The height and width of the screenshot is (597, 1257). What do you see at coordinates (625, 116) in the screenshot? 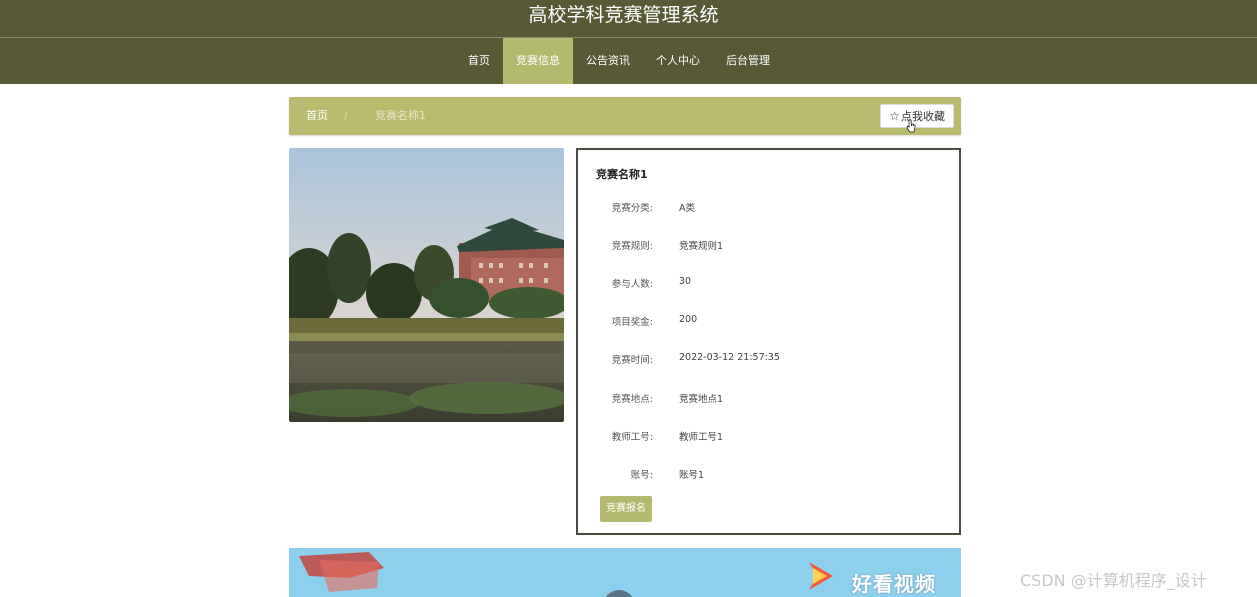
I see `breadcrumb: 首页 / 竞赛名称1 ☆点我收藏` at bounding box center [625, 116].